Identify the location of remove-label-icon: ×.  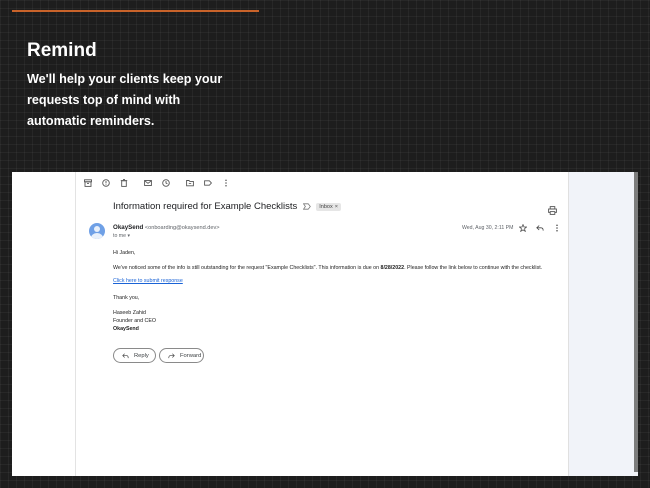
(336, 207).